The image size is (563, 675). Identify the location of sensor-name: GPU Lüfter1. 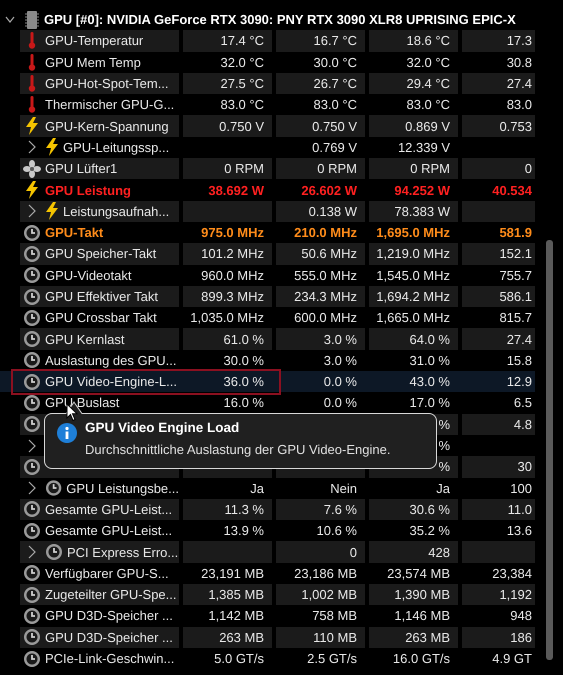
(81, 168).